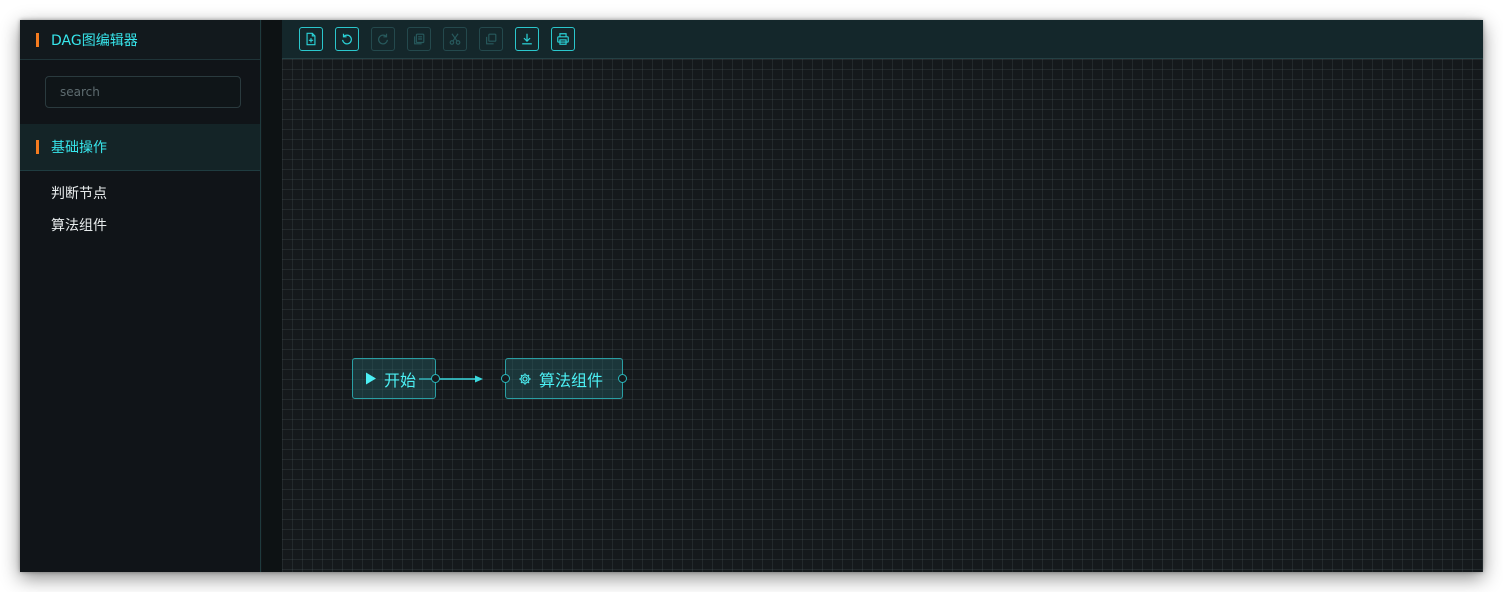 The image size is (1503, 592). What do you see at coordinates (571, 380) in the screenshot?
I see `node-label: 算法组件` at bounding box center [571, 380].